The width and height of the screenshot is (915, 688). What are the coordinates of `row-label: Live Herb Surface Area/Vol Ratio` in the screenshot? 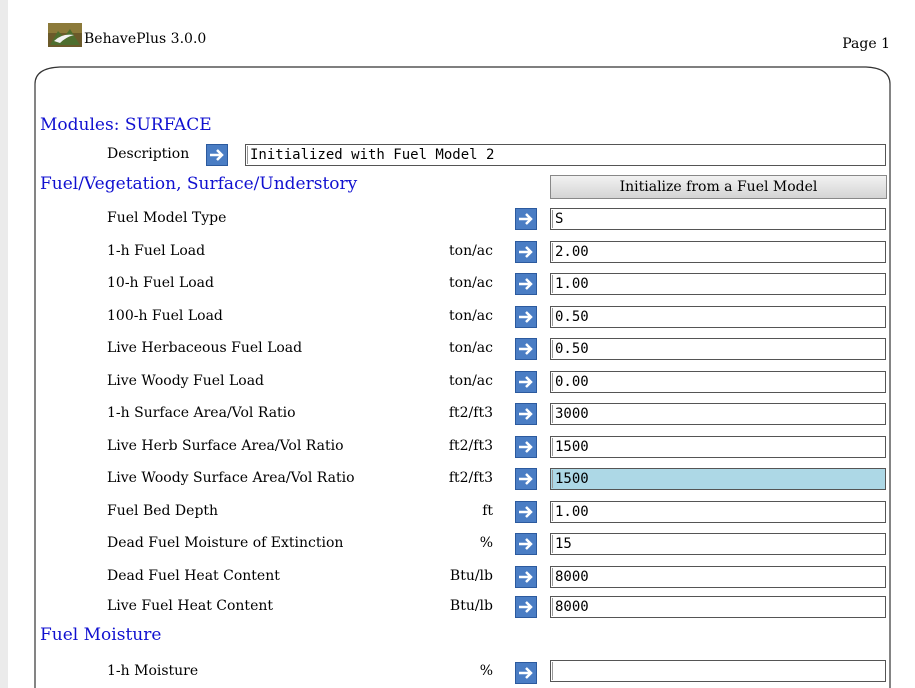 It's located at (225, 446).